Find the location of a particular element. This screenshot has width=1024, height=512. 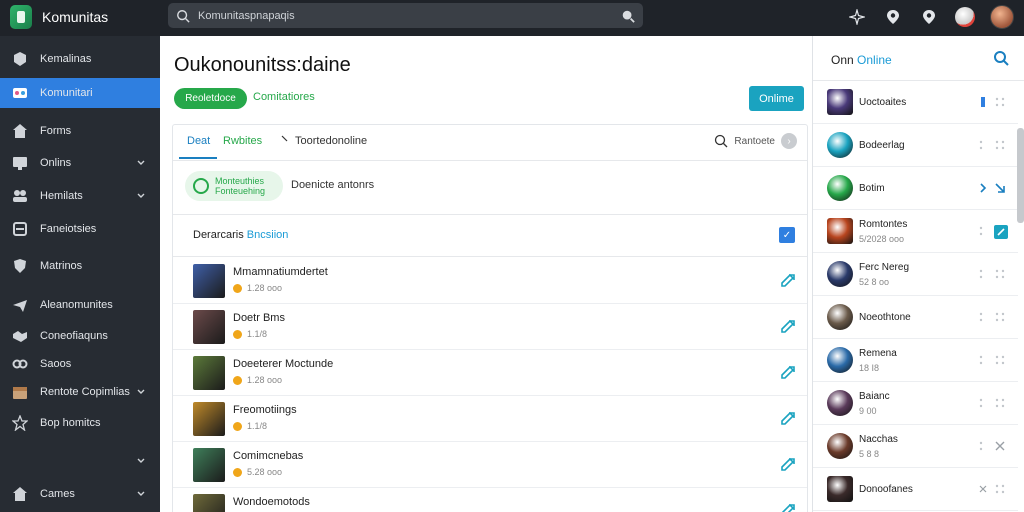

list-item: Doeeterer Moctunde 1.28 ooo is located at coordinates (490, 373).